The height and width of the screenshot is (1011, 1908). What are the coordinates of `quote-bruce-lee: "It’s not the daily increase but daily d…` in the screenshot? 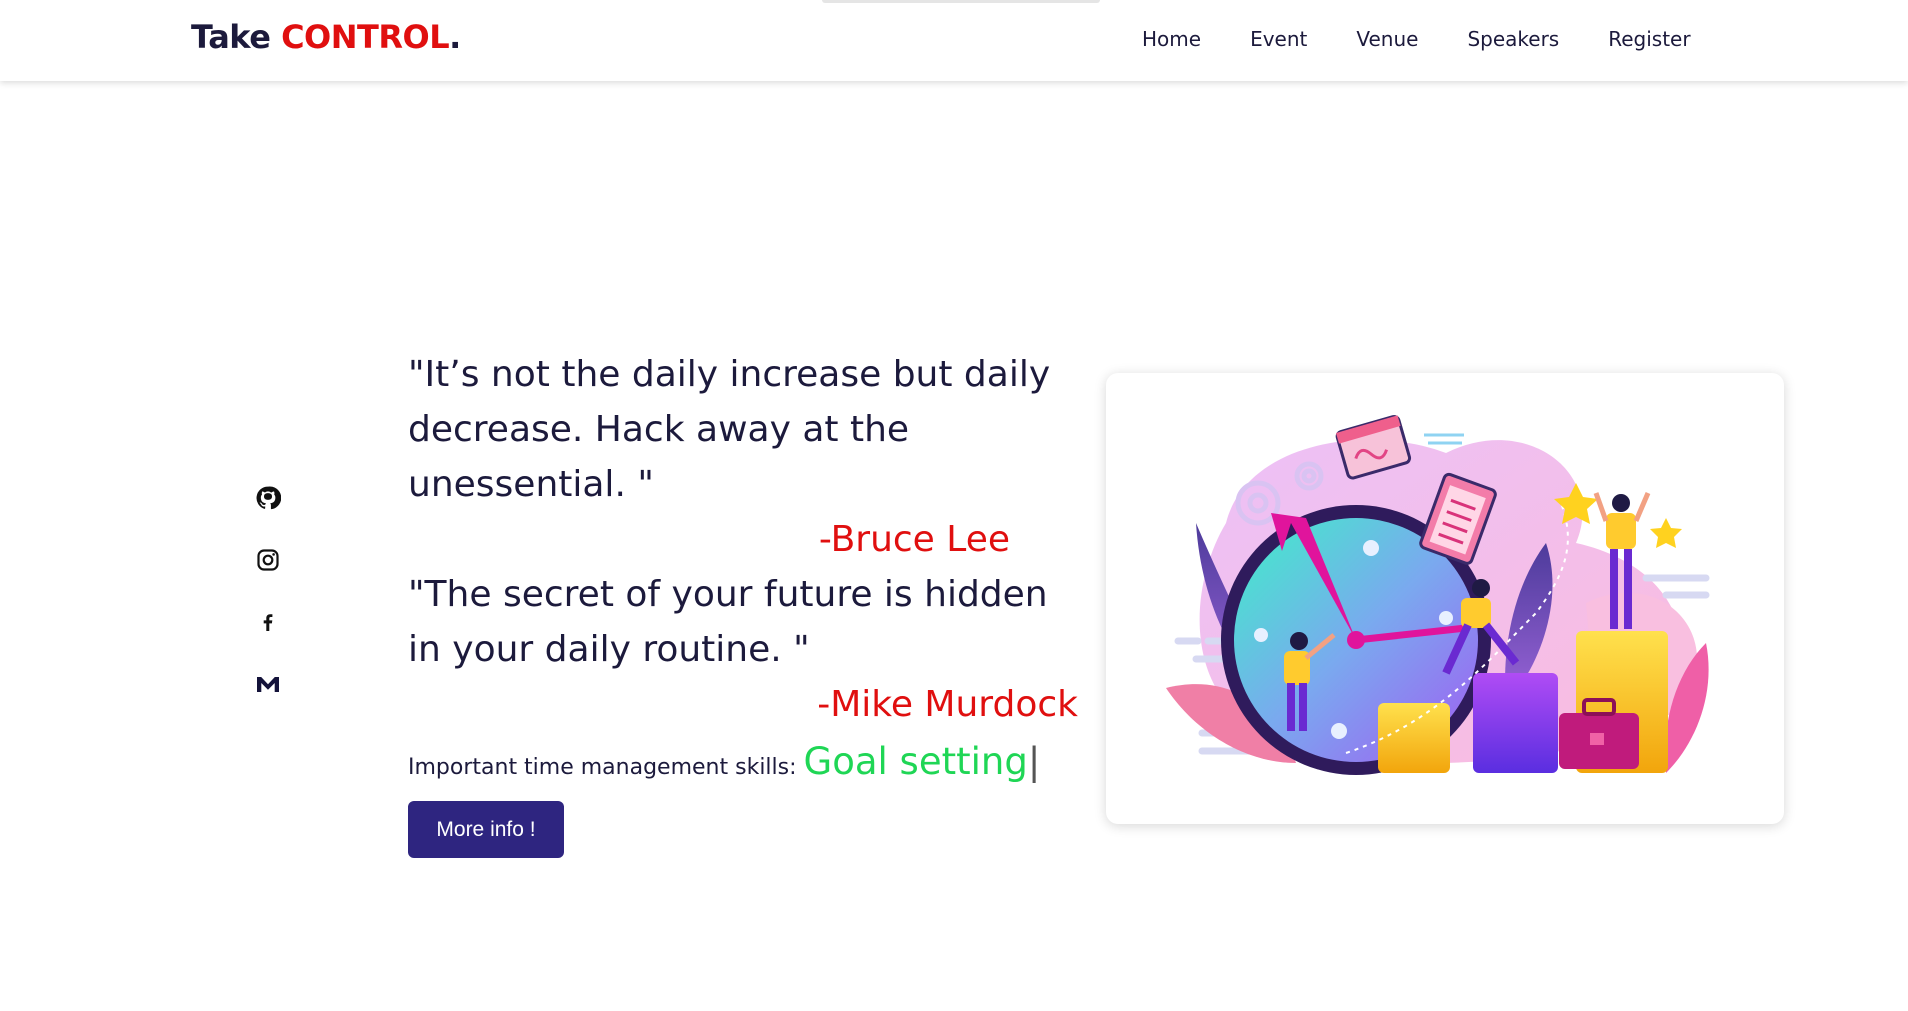 It's located at (729, 429).